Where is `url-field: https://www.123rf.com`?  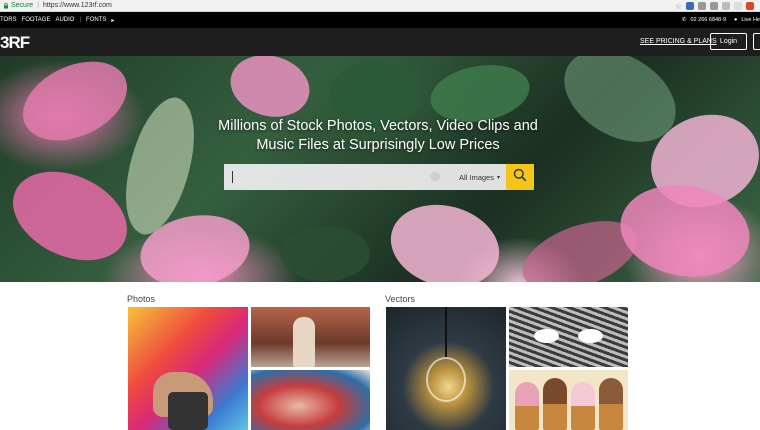
url-field: https://www.123rf.com is located at coordinates (77, 5).